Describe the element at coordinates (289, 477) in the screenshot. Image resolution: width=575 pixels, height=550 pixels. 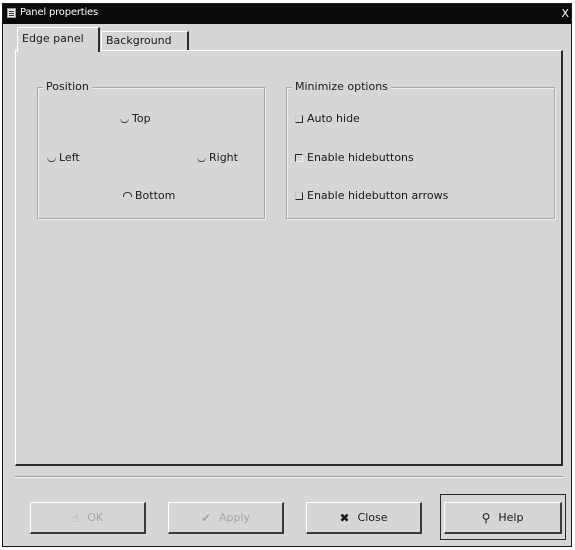
I see `button-separator` at that location.